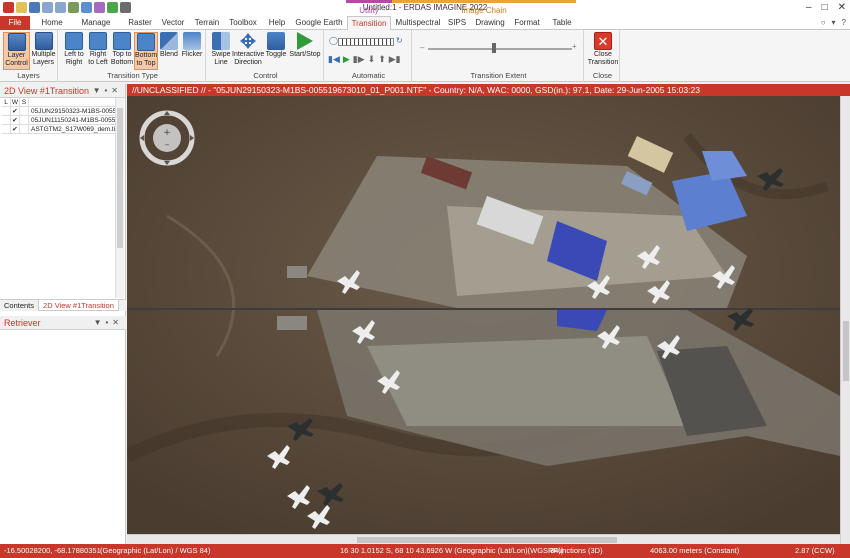 This screenshot has width=850, height=558. I want to click on start-stop-button: Start/Stop, so click(305, 45).